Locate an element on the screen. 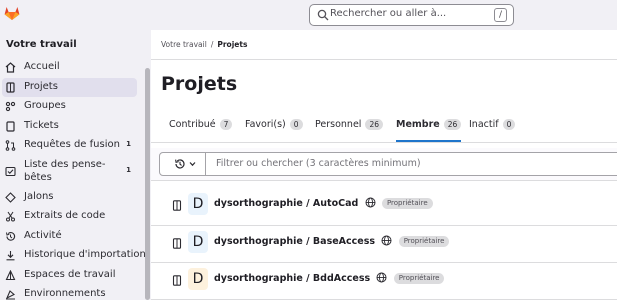  sidebar-item-label: Environnements is located at coordinates (65, 293).